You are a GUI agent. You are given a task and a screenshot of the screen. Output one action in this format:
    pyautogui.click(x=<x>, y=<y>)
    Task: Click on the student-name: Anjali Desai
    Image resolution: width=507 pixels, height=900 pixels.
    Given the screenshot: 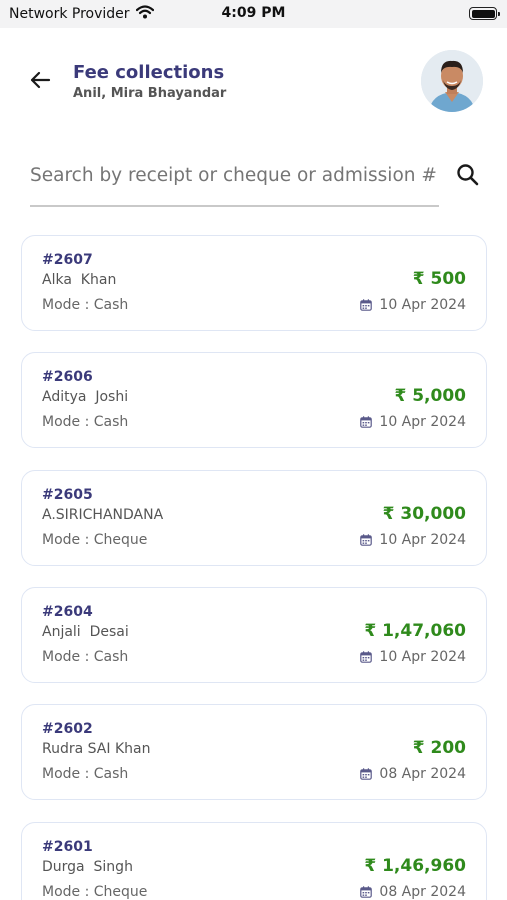 What is the action you would take?
    pyautogui.click(x=85, y=631)
    